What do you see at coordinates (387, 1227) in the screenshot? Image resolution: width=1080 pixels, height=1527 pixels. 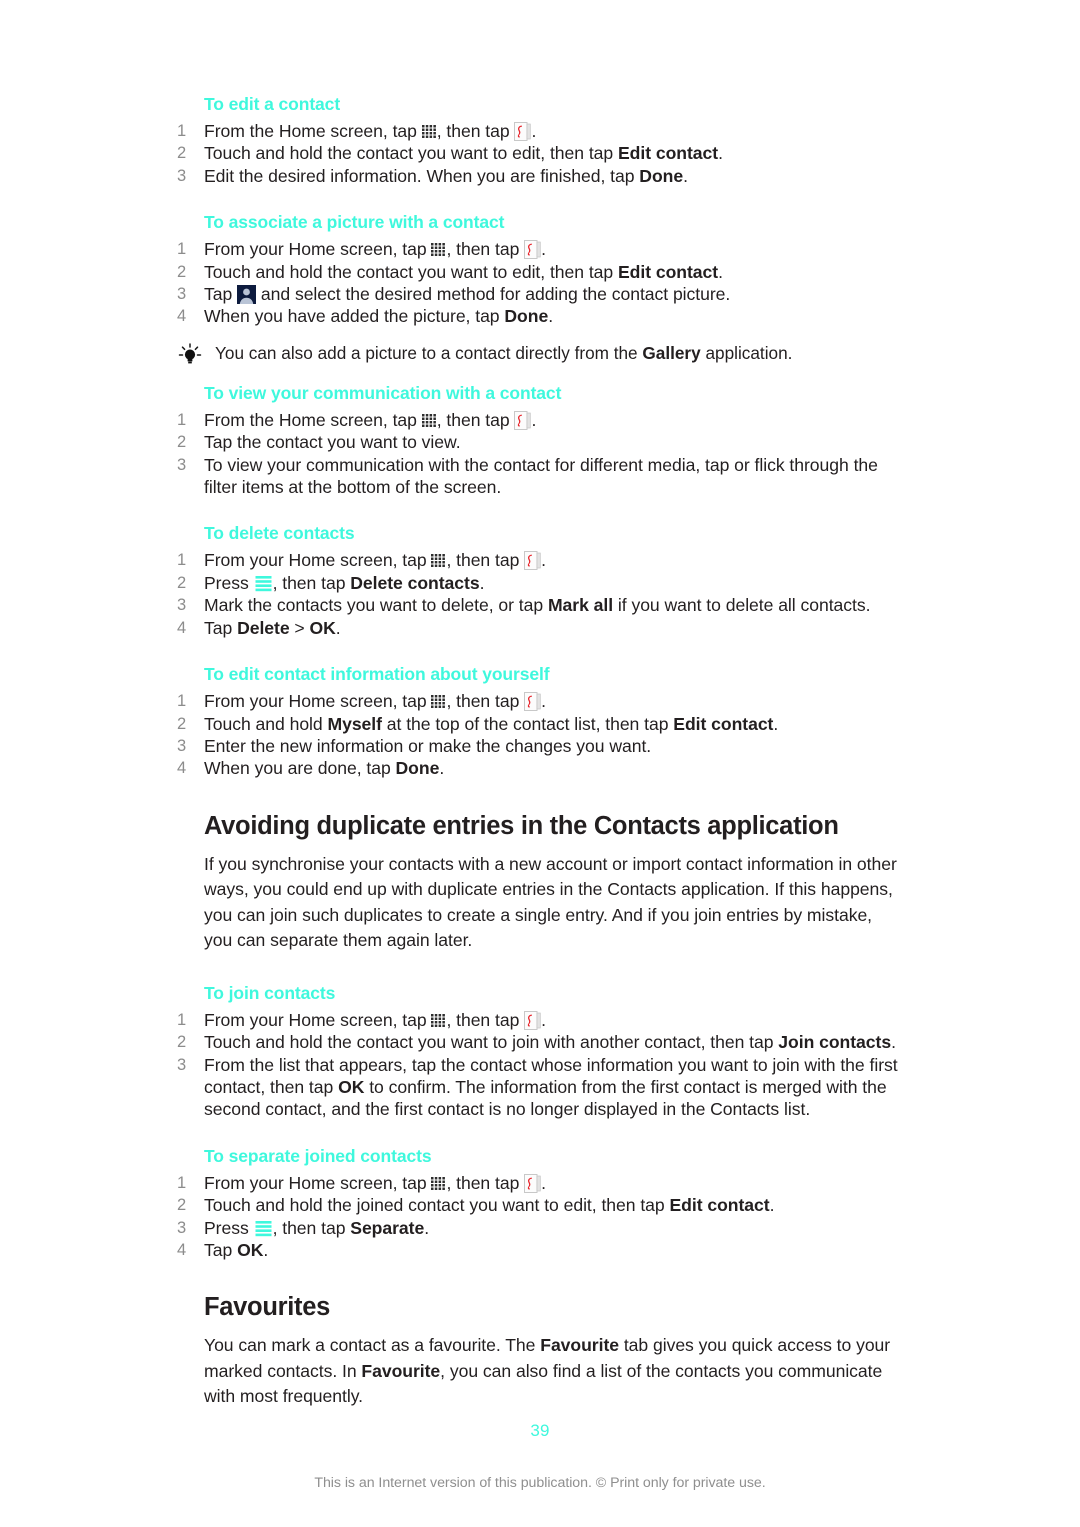 I see `emphasis-text: Separate` at bounding box center [387, 1227].